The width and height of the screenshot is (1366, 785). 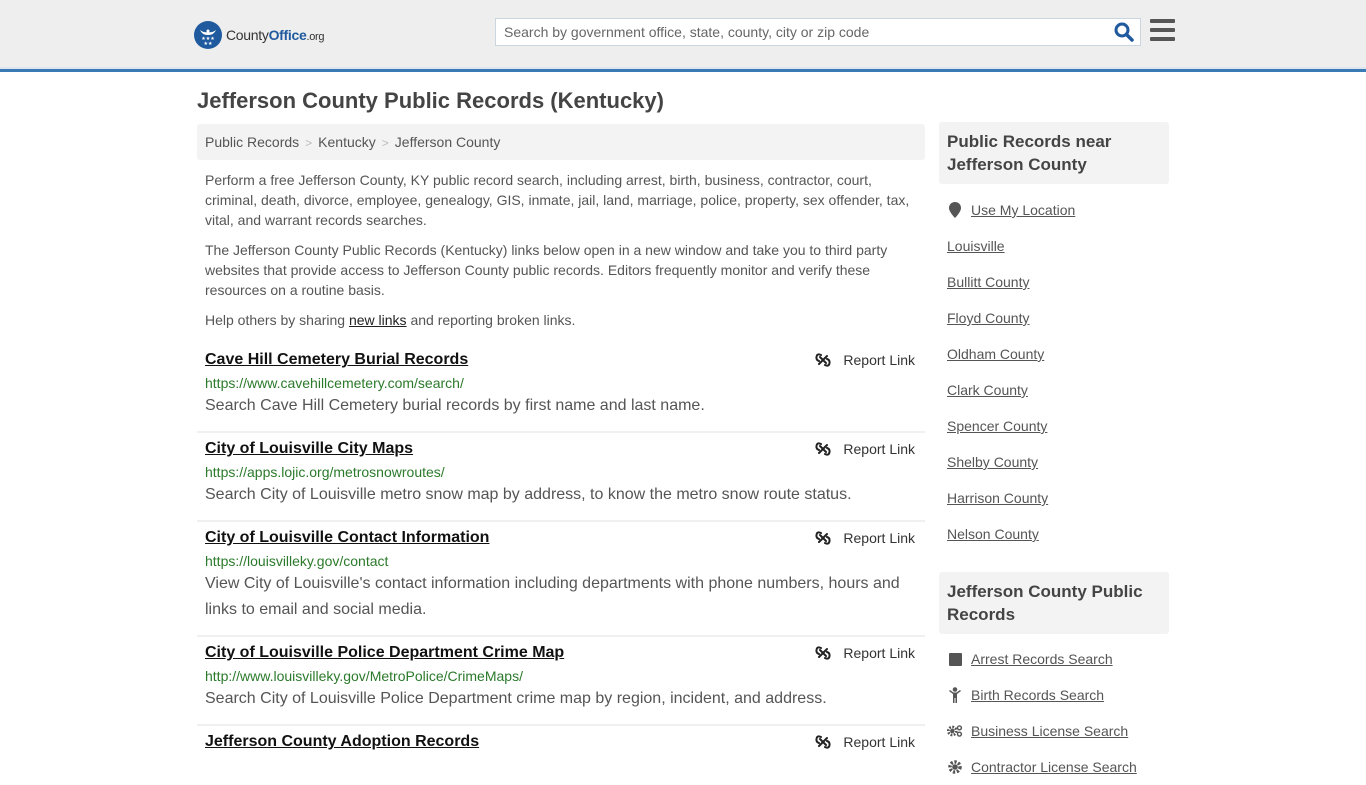 What do you see at coordinates (334, 383) in the screenshot?
I see `record-url: https://www.cavehillcemetery.com/search/` at bounding box center [334, 383].